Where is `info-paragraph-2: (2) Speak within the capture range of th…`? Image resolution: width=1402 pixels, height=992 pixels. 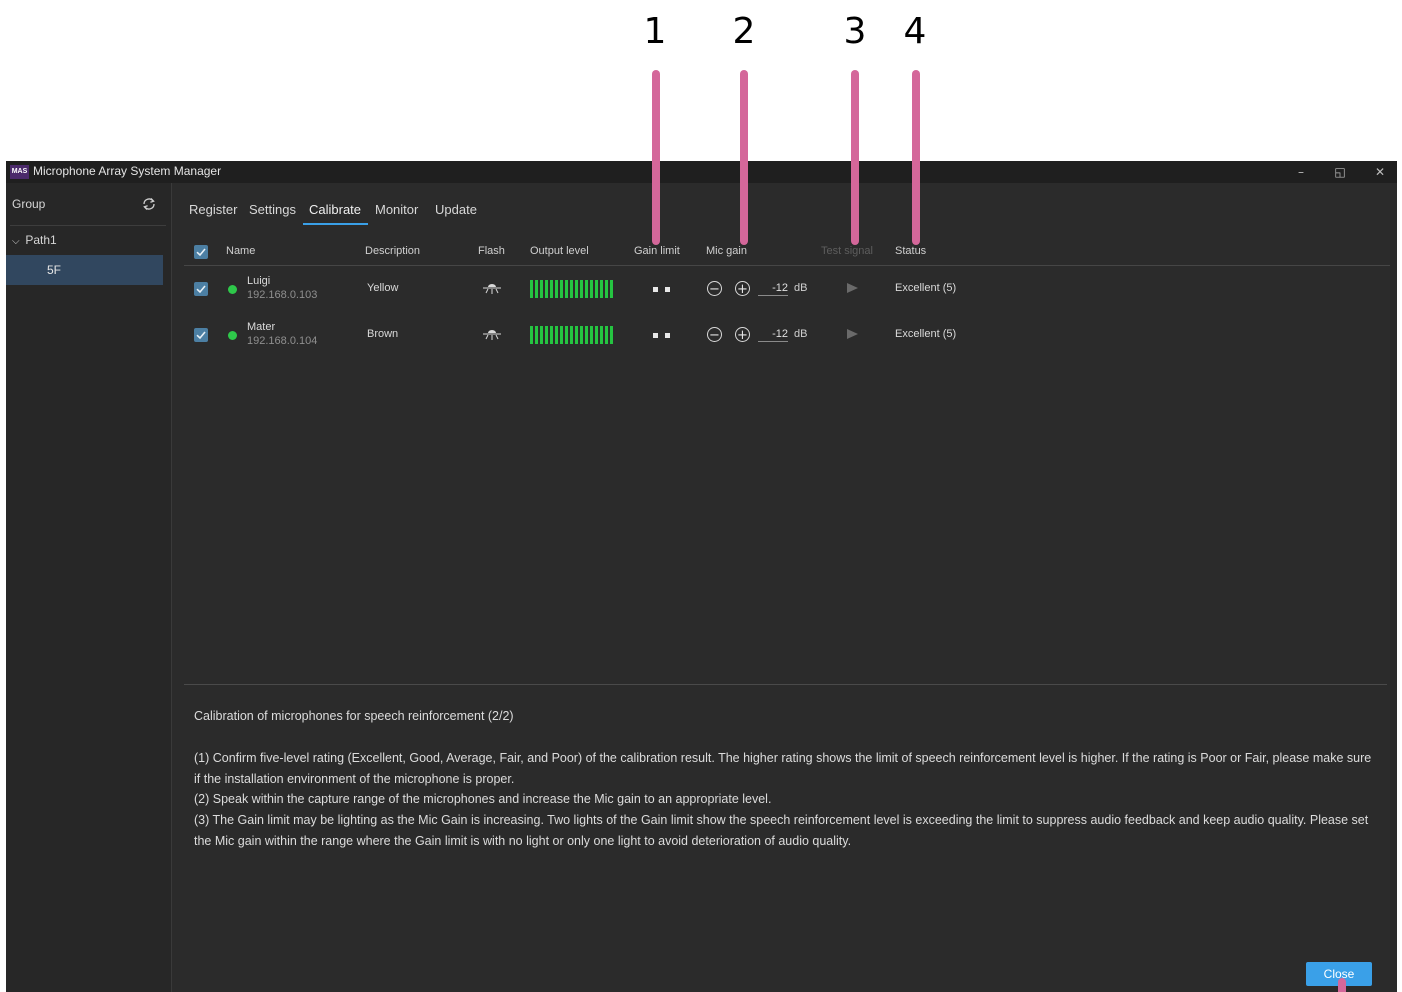
info-paragraph-2: (2) Speak within the capture range of th… is located at coordinates (483, 799).